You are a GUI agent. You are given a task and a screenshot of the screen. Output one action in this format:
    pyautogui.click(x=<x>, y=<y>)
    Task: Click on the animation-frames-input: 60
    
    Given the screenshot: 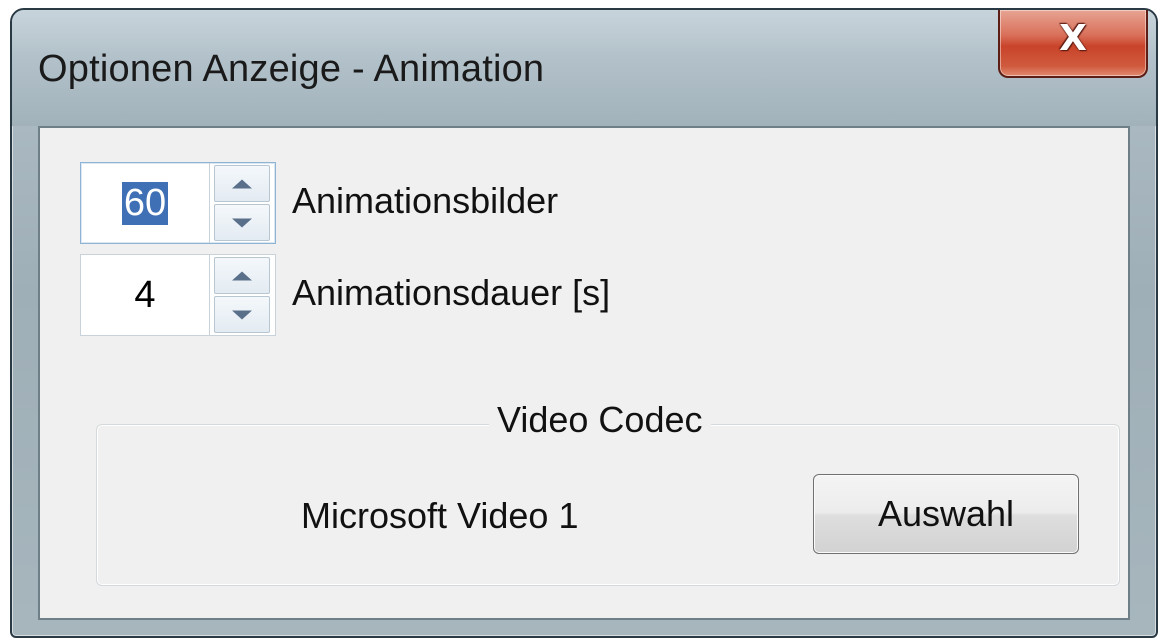 What is the action you would take?
    pyautogui.click(x=145, y=203)
    